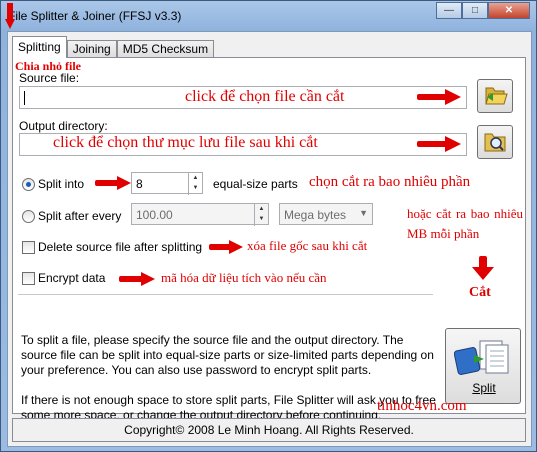 Image resolution: width=537 pixels, height=452 pixels. I want to click on parts-annotation: chọn cắt ra bao nhiêu phần, so click(390, 182).